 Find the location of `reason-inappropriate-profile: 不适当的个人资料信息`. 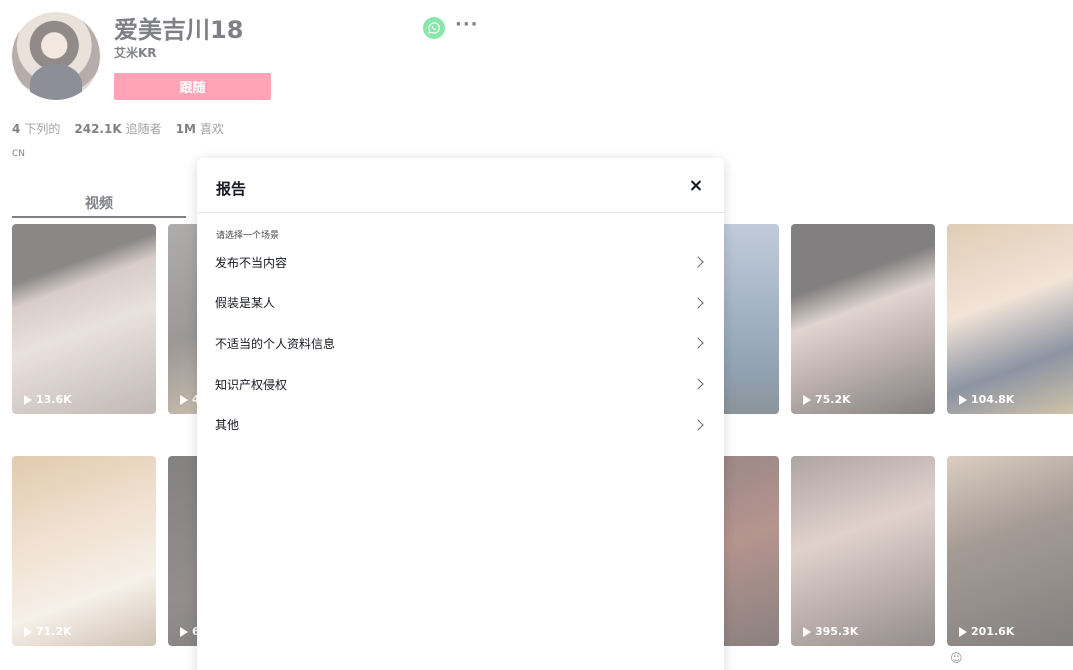

reason-inappropriate-profile: 不适当的个人资料信息 is located at coordinates (460, 343).